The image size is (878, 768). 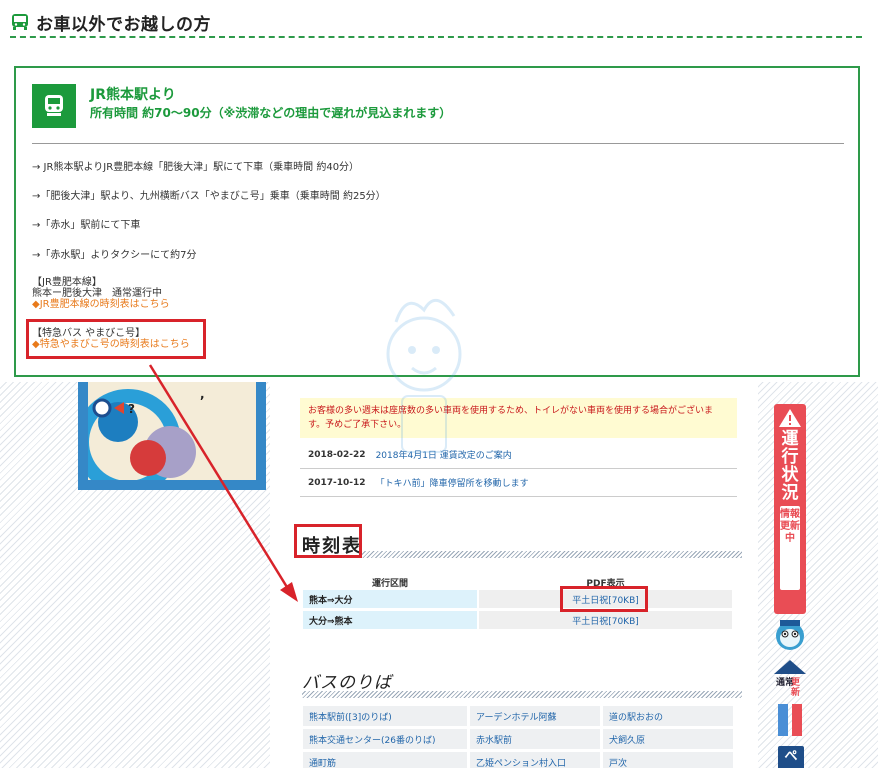 I want to click on timetable-col-route: 運行区間, so click(x=389, y=584).